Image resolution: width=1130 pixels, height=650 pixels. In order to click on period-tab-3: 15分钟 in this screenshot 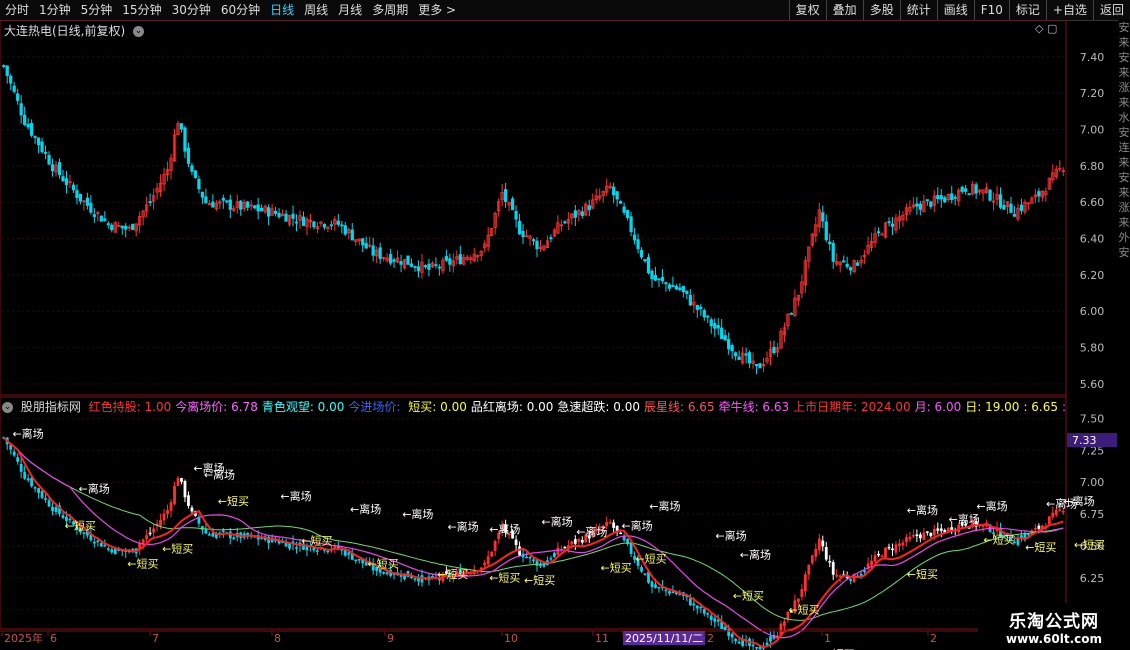, I will do `click(141, 10)`.